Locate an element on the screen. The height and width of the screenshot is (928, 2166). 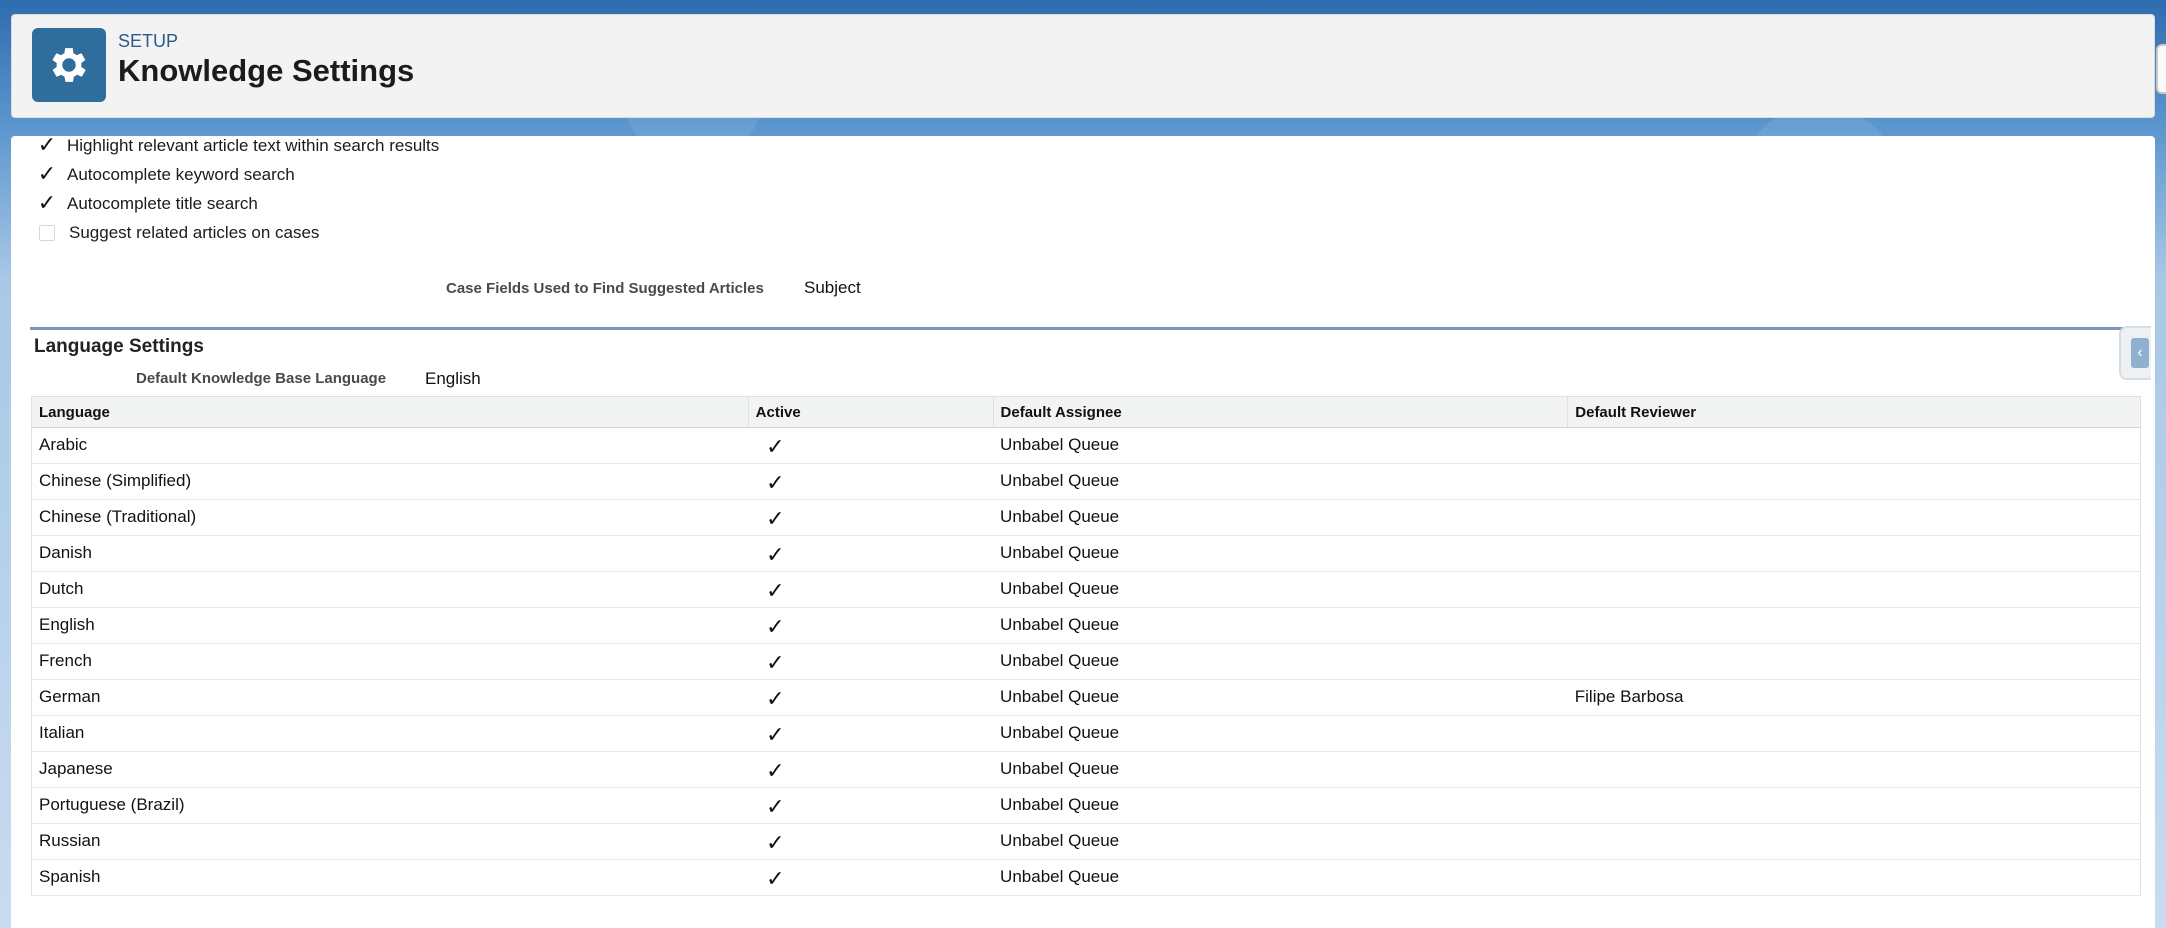
option-label: Autocomplete title search is located at coordinates (162, 203).